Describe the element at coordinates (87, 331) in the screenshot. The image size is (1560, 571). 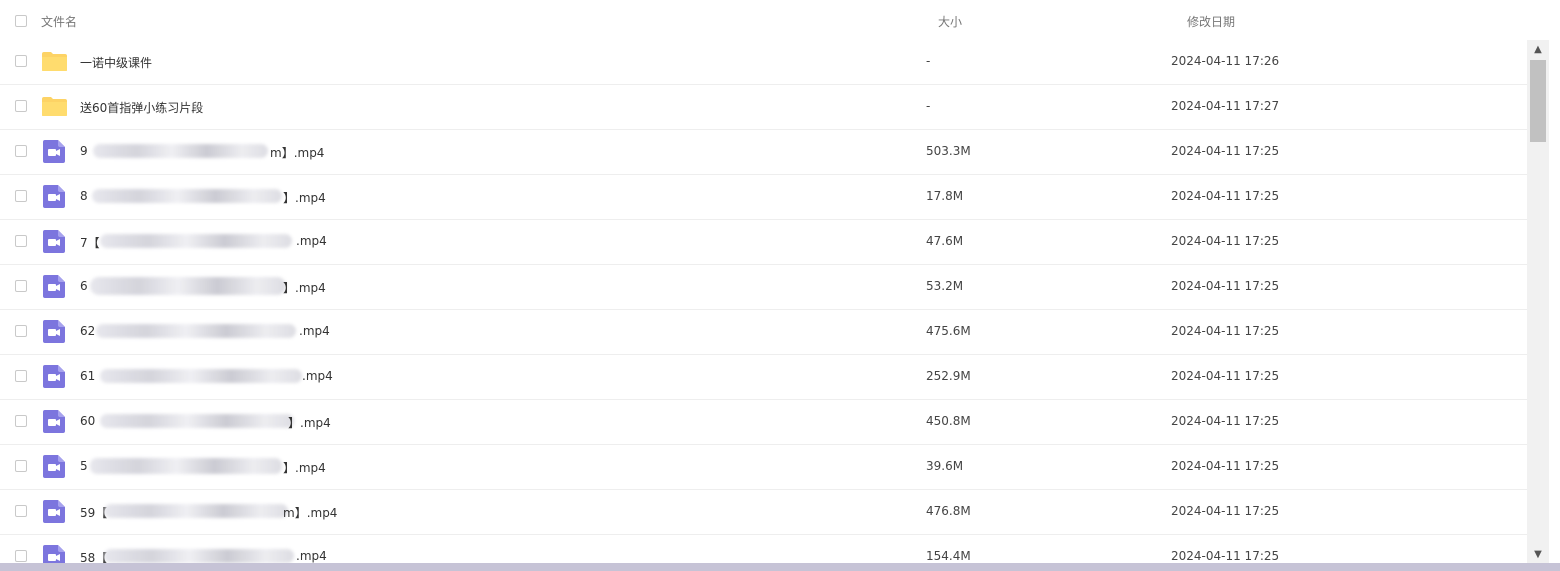
I see `file-name-prefix: 62` at that location.